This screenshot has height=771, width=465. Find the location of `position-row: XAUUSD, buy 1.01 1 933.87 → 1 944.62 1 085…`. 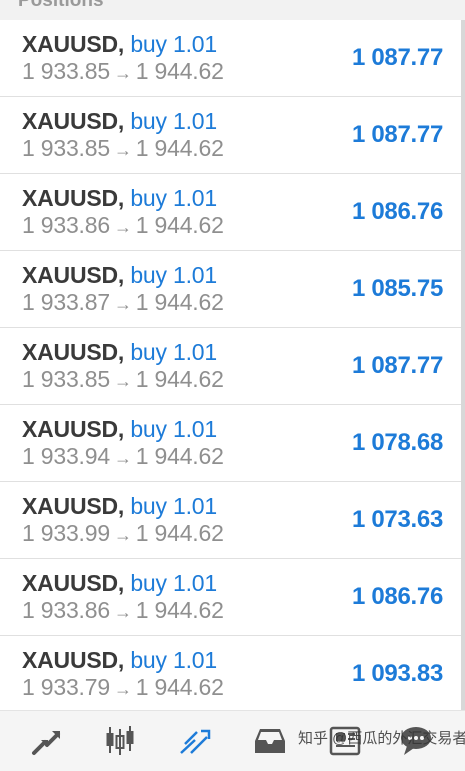

position-row: XAUUSD, buy 1.01 1 933.87 → 1 944.62 1 085… is located at coordinates (232, 289).